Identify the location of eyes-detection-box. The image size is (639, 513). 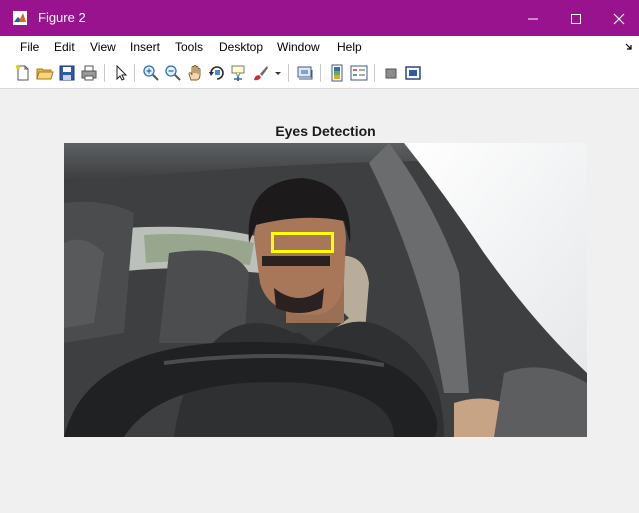
(302, 242).